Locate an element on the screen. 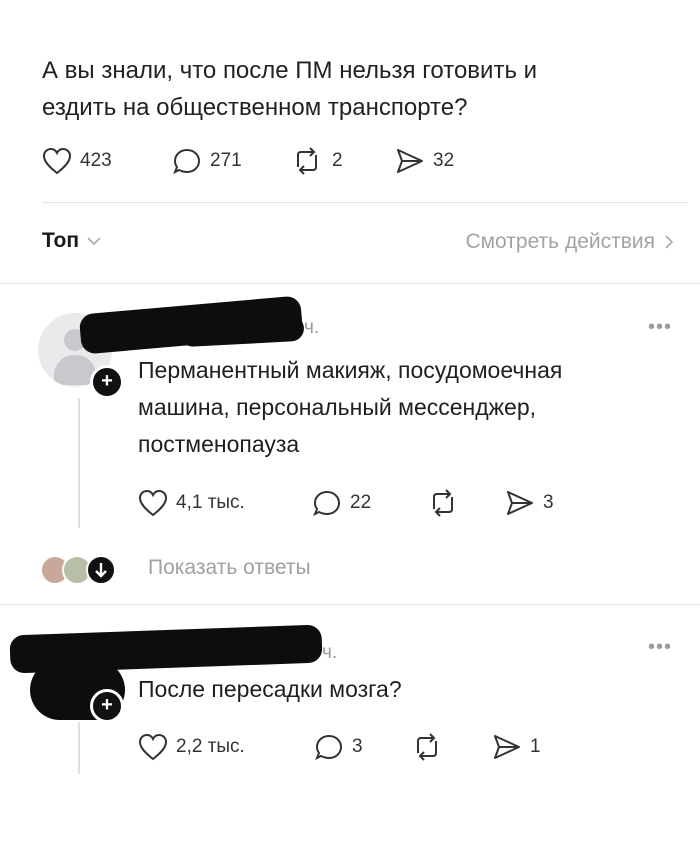 This screenshot has width=700, height=850. show-replies-link: Показать ответы is located at coordinates (229, 568).